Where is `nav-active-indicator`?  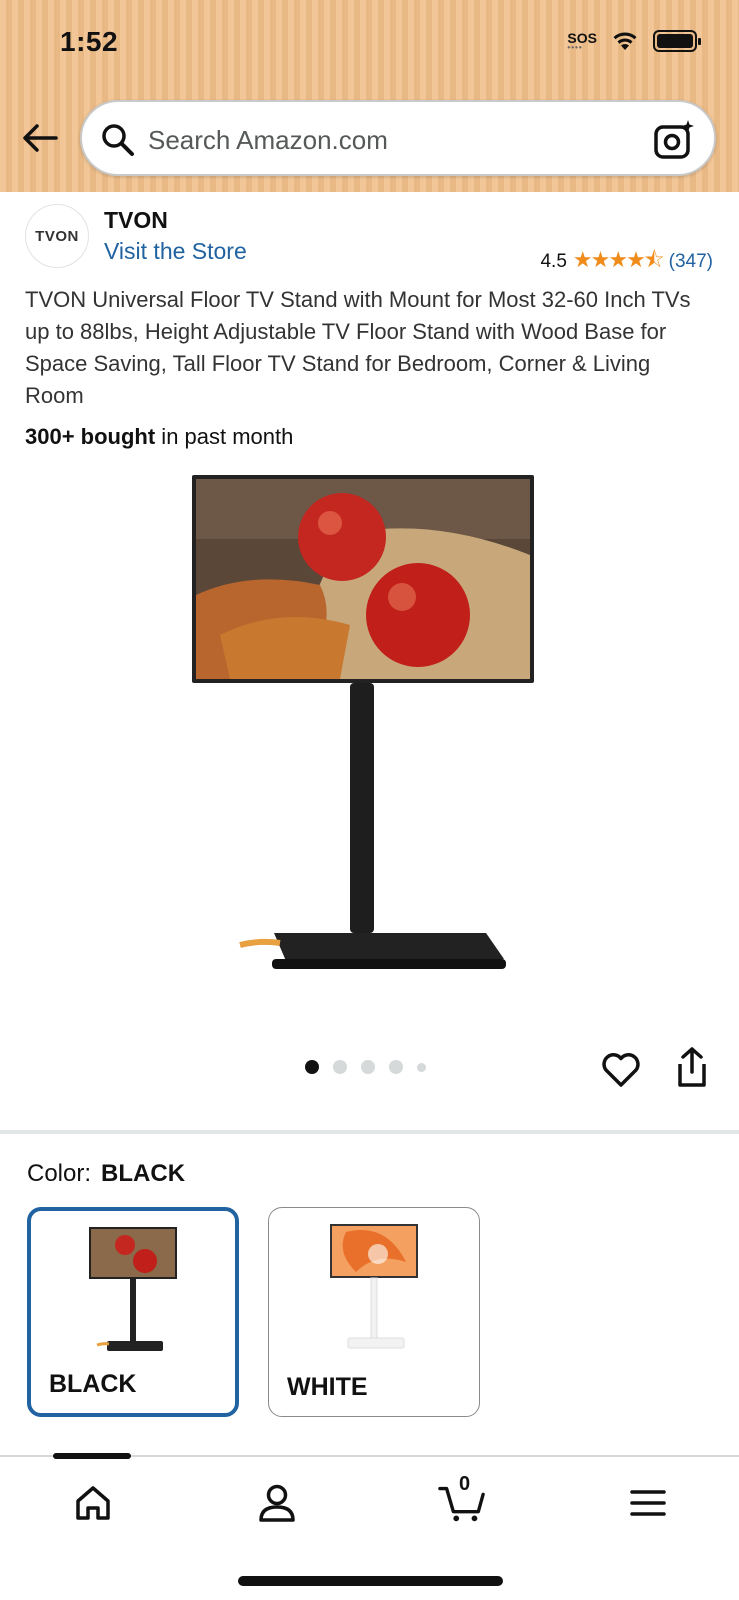
nav-active-indicator is located at coordinates (92, 1456).